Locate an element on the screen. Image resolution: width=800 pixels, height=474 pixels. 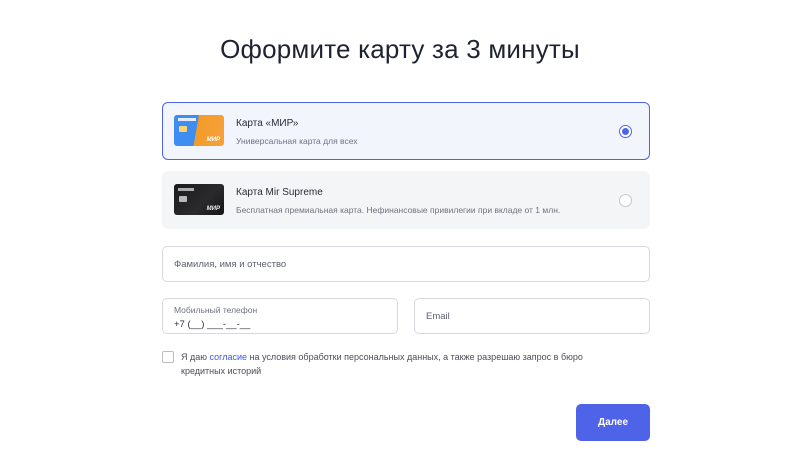
consent-text-line2: кредитных историй is located at coordinates (221, 371).